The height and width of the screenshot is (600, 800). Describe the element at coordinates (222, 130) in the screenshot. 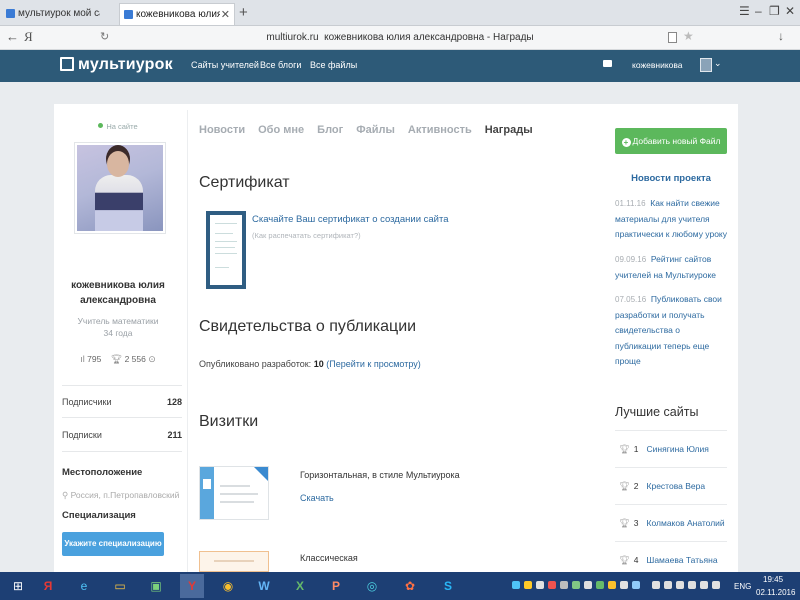

I see `tab-news: Новости` at that location.